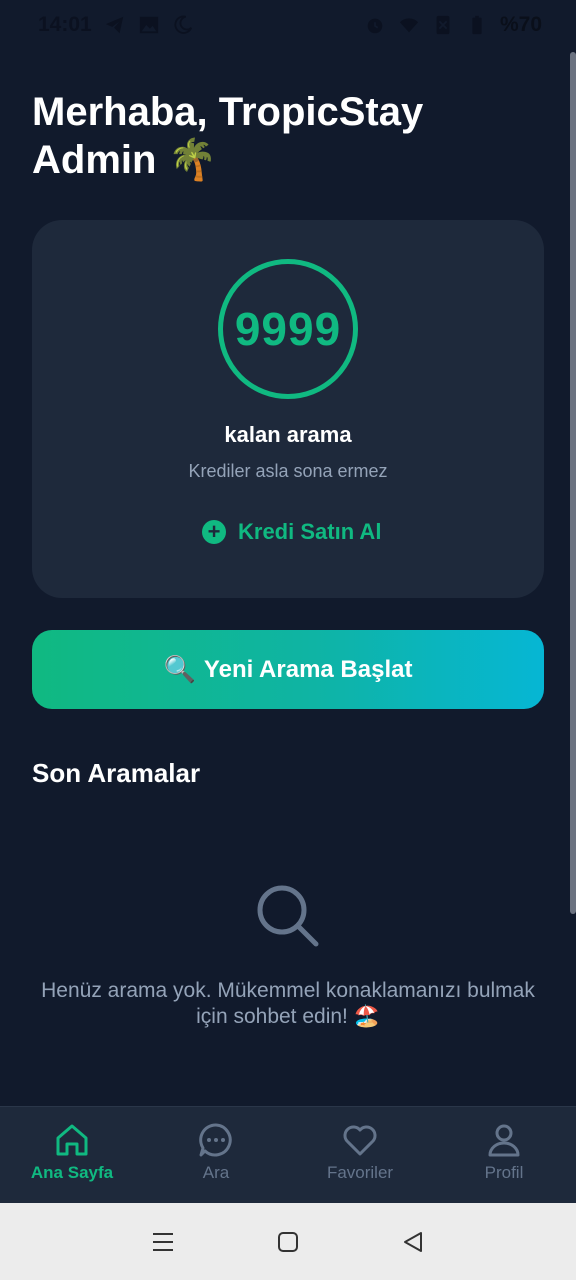  Describe the element at coordinates (504, 1140) in the screenshot. I see `user-icon` at that location.